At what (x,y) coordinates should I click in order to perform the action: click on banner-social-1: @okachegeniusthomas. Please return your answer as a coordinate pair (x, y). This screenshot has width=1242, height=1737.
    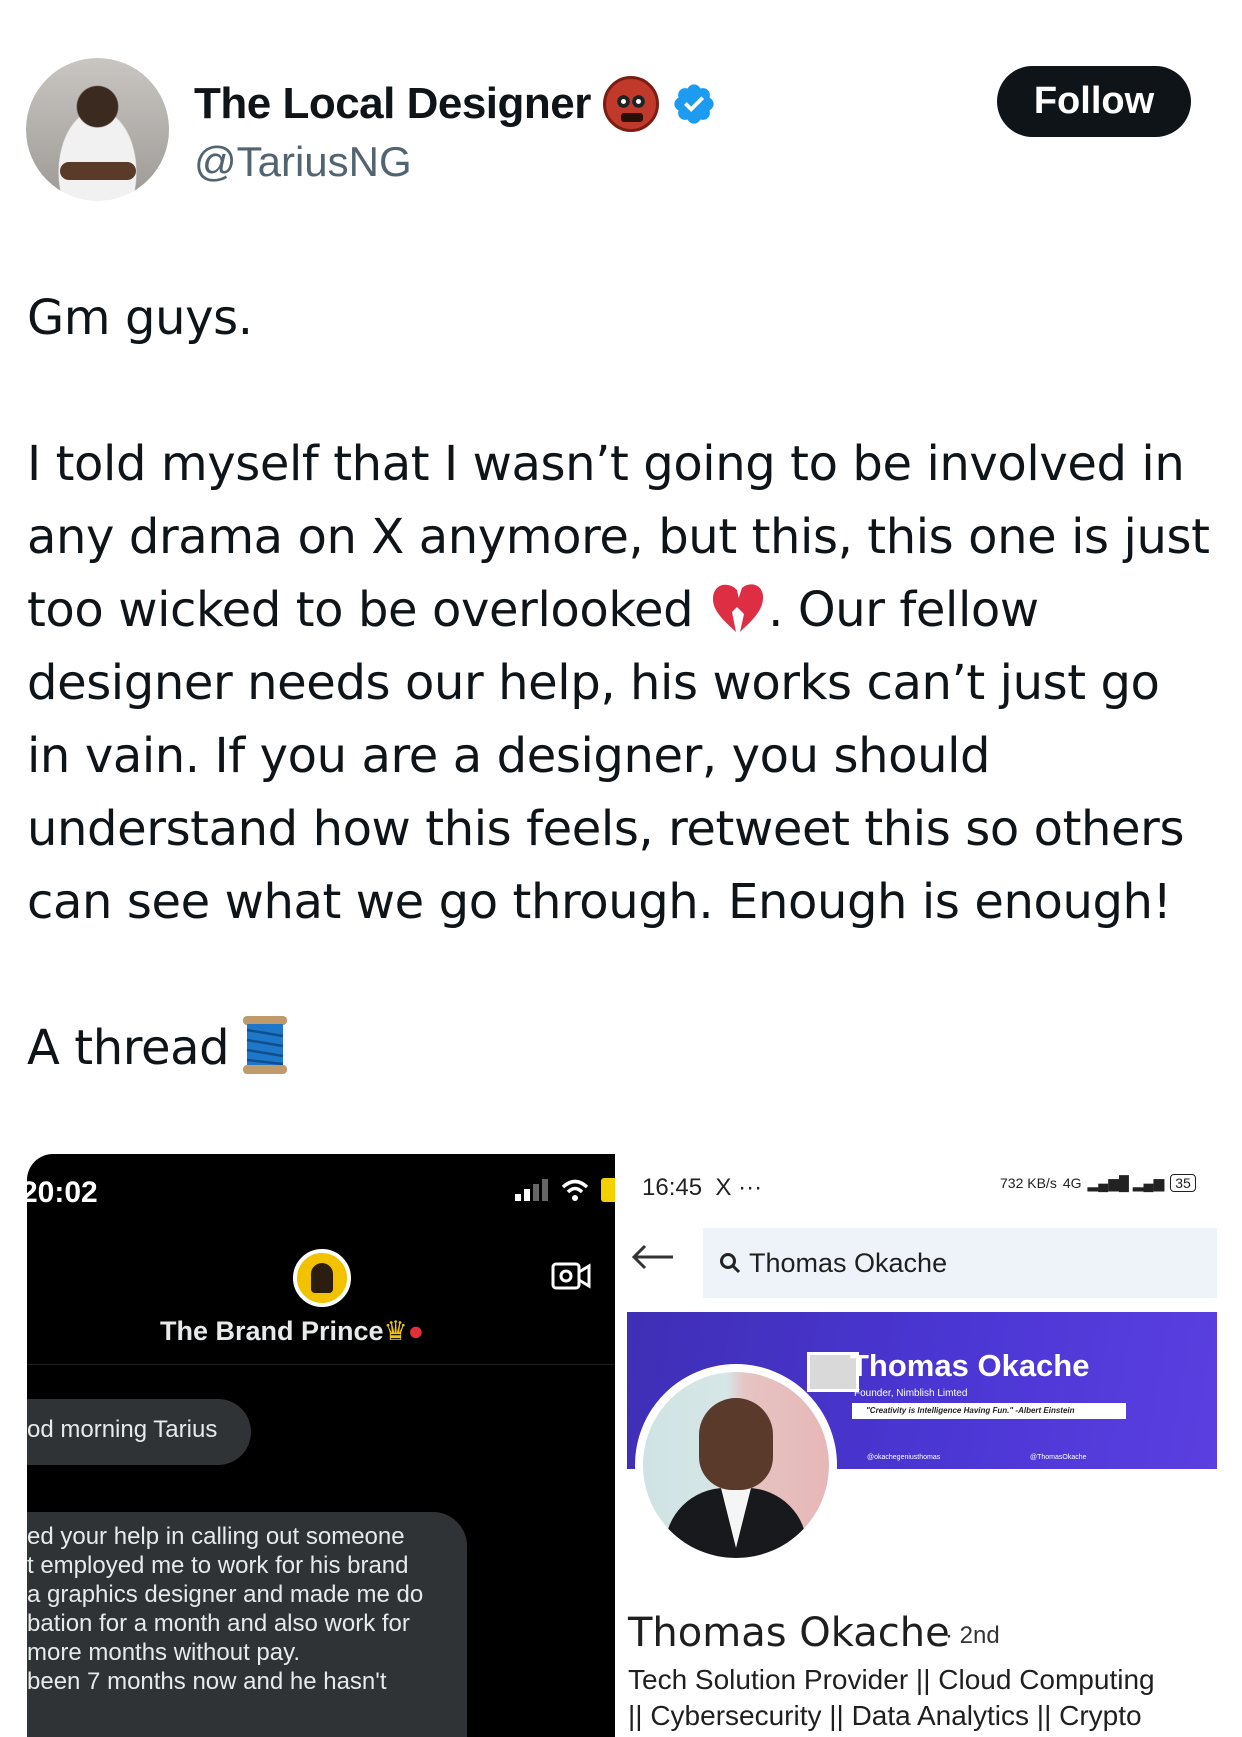
    Looking at the image, I should click on (904, 1457).